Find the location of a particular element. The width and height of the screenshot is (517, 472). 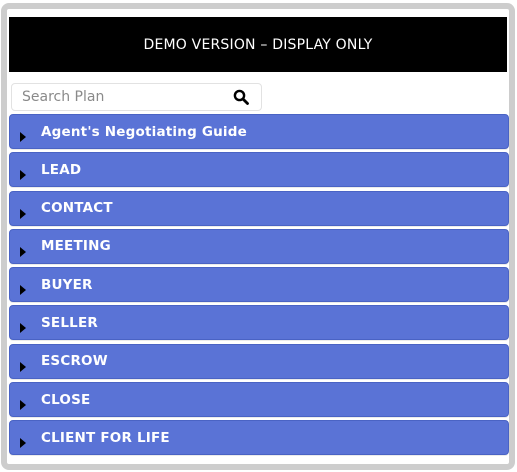

demo-banner-text: DEMO VERSION – DISPLAY ONLY is located at coordinates (258, 44).